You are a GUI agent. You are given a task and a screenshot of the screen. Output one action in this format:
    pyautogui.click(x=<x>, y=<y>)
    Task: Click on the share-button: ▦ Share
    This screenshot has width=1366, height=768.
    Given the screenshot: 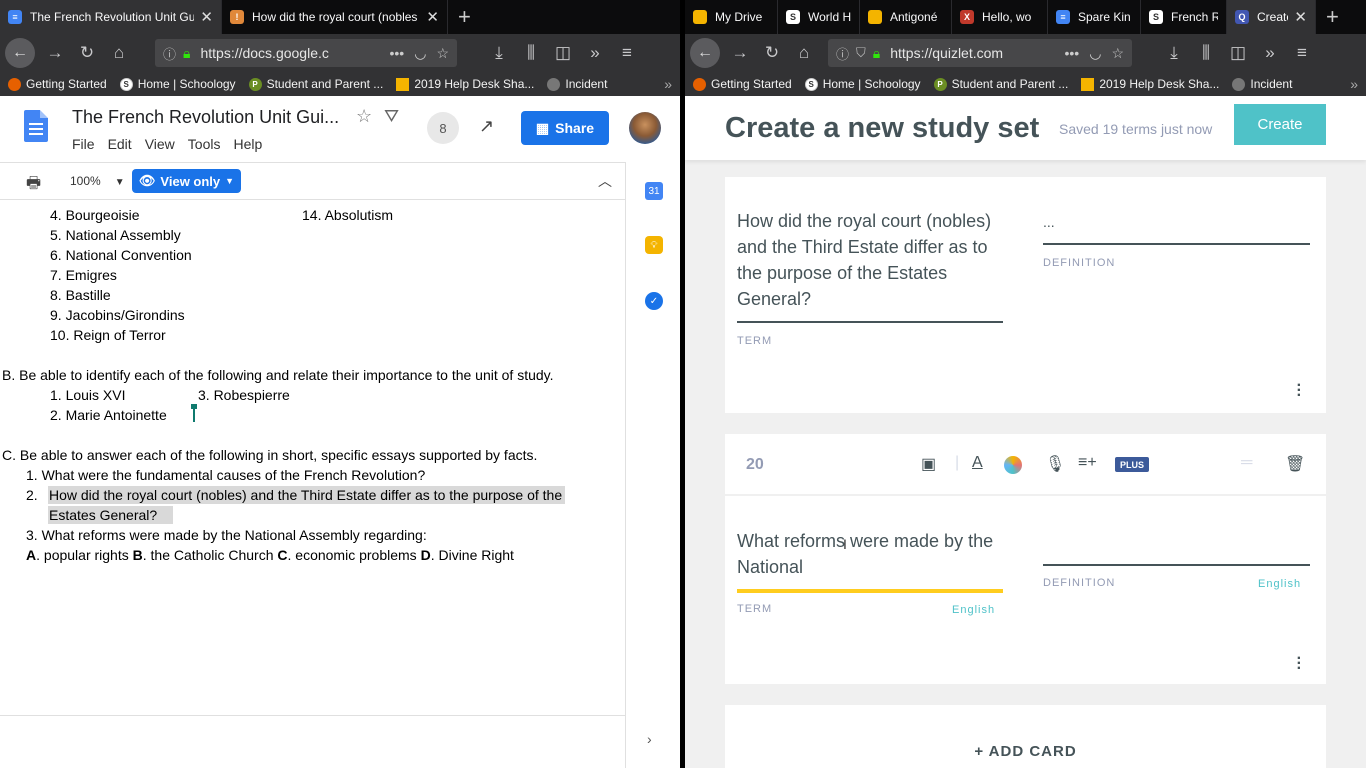 What is the action you would take?
    pyautogui.click(x=565, y=128)
    